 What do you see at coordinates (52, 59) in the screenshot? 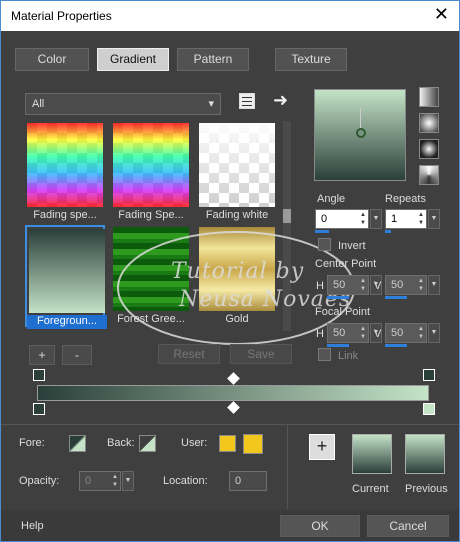
I see `tab-color: Color` at bounding box center [52, 59].